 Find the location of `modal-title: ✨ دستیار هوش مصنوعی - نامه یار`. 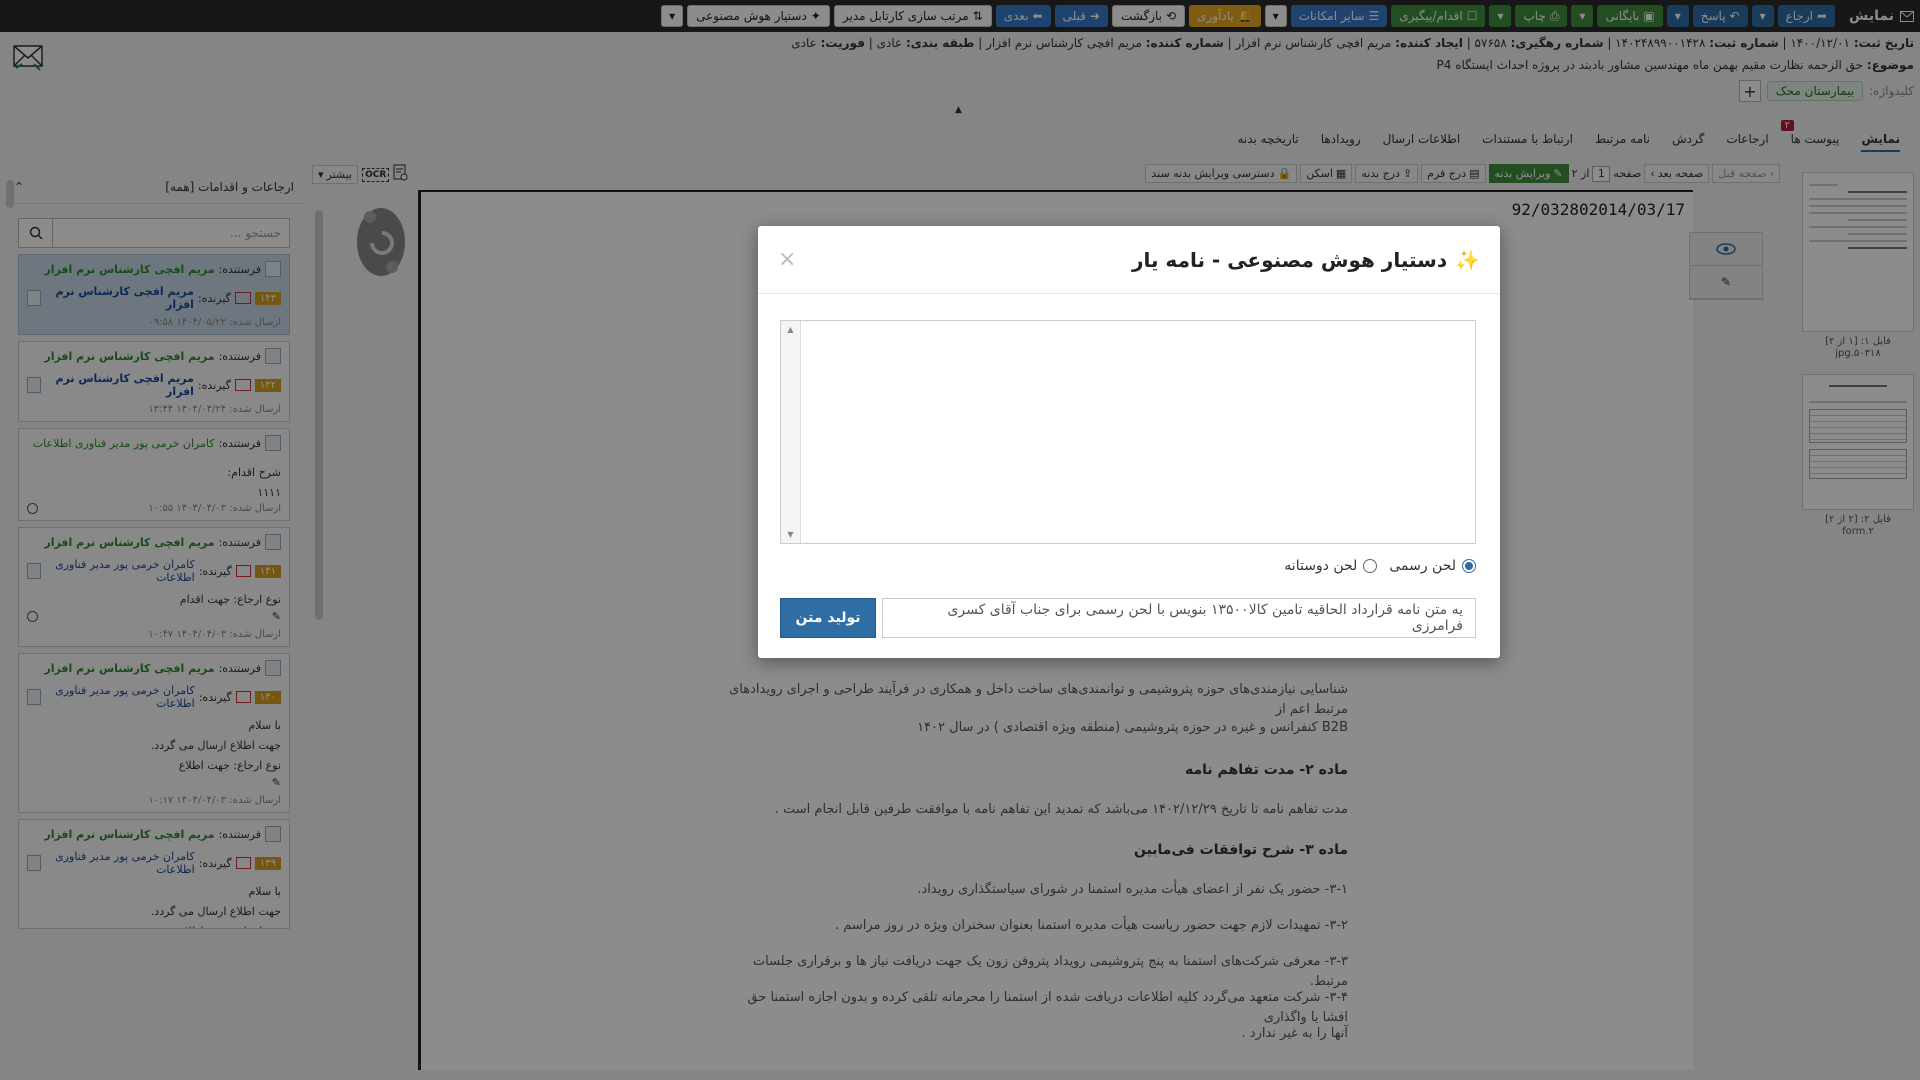

modal-title: ✨ دستیار هوش مصنوعی - نامه یار is located at coordinates (1306, 260).